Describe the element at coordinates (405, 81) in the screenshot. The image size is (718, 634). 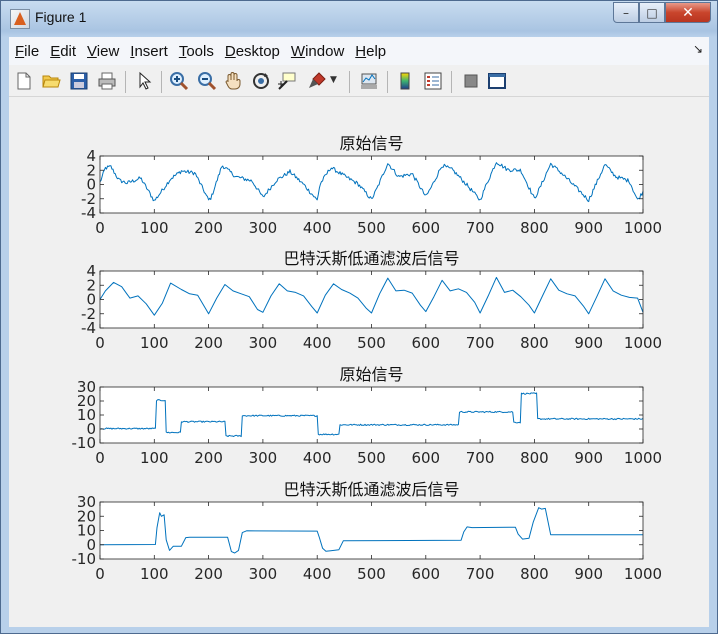
I see `colorbar-icon` at that location.